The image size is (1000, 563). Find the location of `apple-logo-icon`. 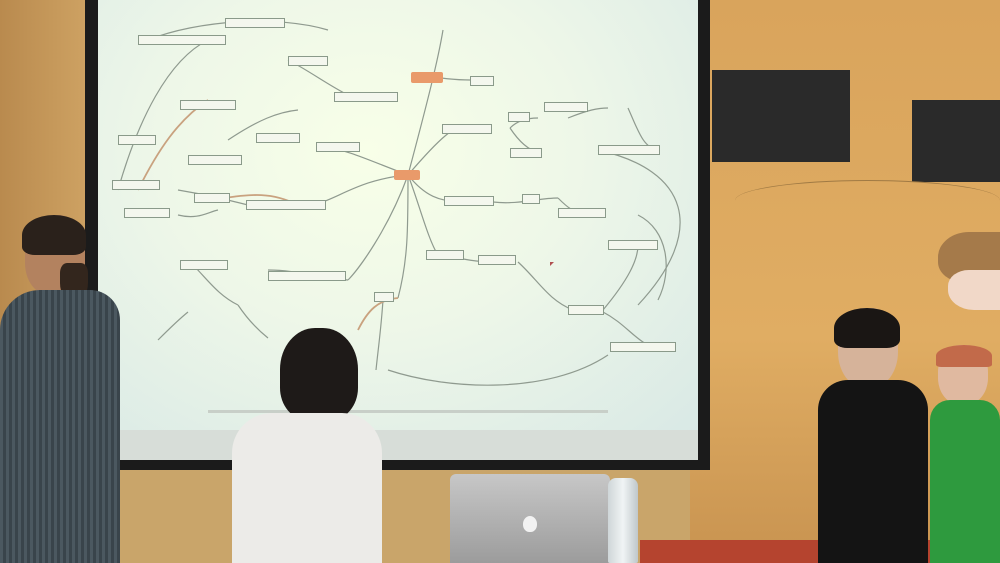

apple-logo-icon is located at coordinates (530, 524).